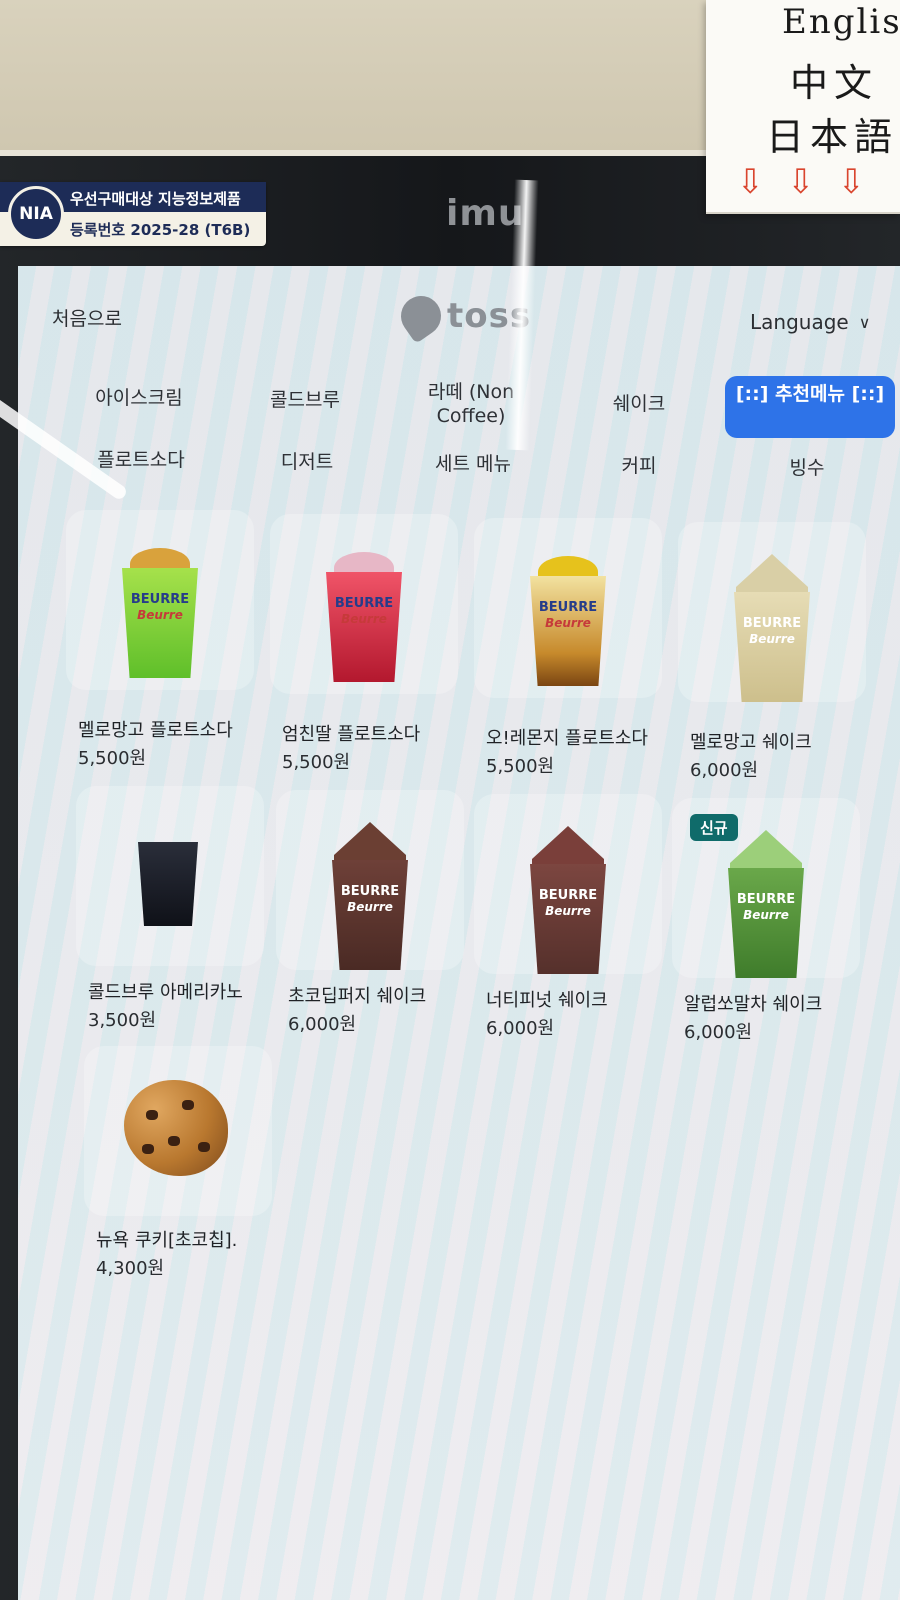 The height and width of the screenshot is (1600, 900). What do you see at coordinates (122, 1020) in the screenshot?
I see `product-price: 3,500원` at bounding box center [122, 1020].